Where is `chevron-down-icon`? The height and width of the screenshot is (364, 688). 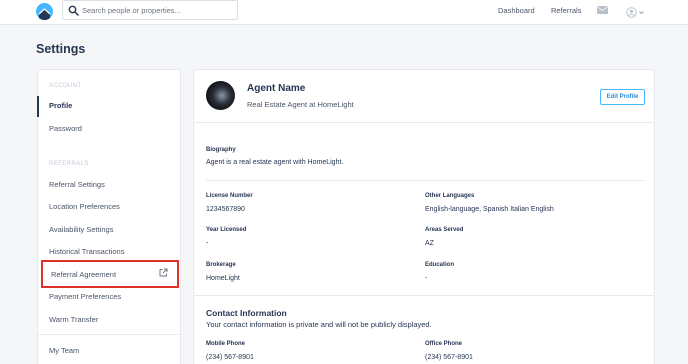 chevron-down-icon is located at coordinates (641, 13).